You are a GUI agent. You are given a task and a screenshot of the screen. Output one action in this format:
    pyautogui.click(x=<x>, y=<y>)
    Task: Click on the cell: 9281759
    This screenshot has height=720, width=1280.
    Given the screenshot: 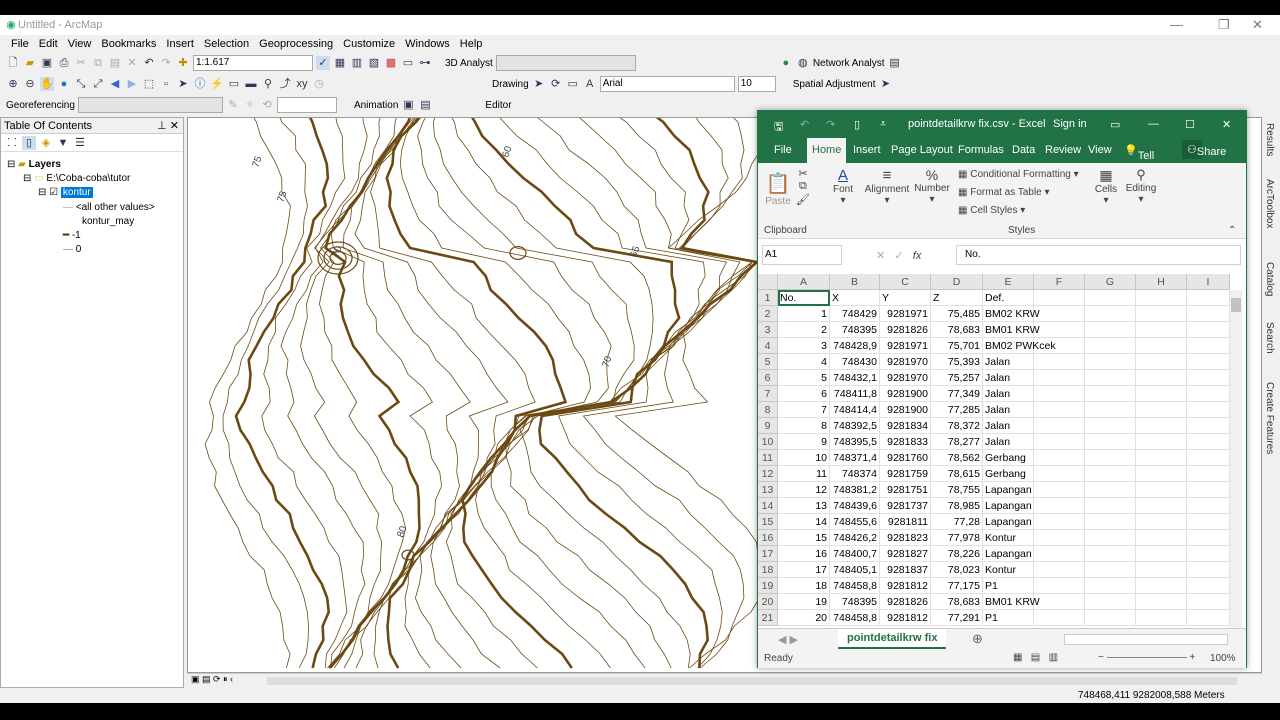 What is the action you would take?
    pyautogui.click(x=905, y=474)
    